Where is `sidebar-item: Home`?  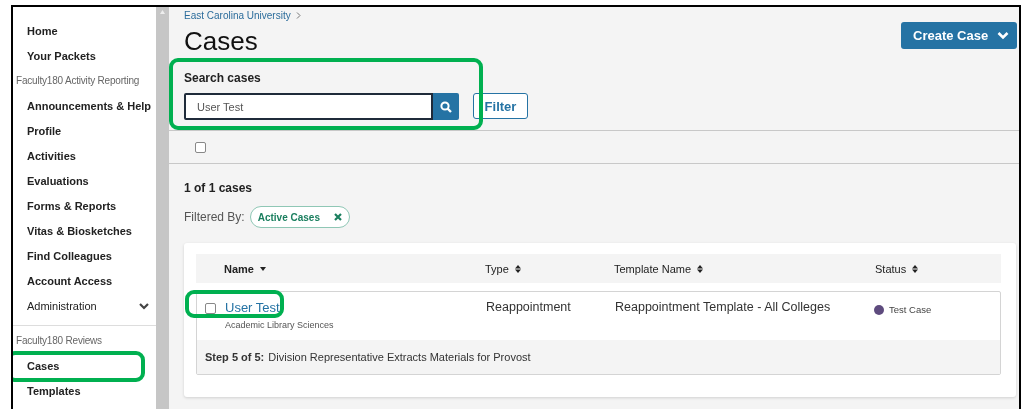 sidebar-item: Home is located at coordinates (42, 30).